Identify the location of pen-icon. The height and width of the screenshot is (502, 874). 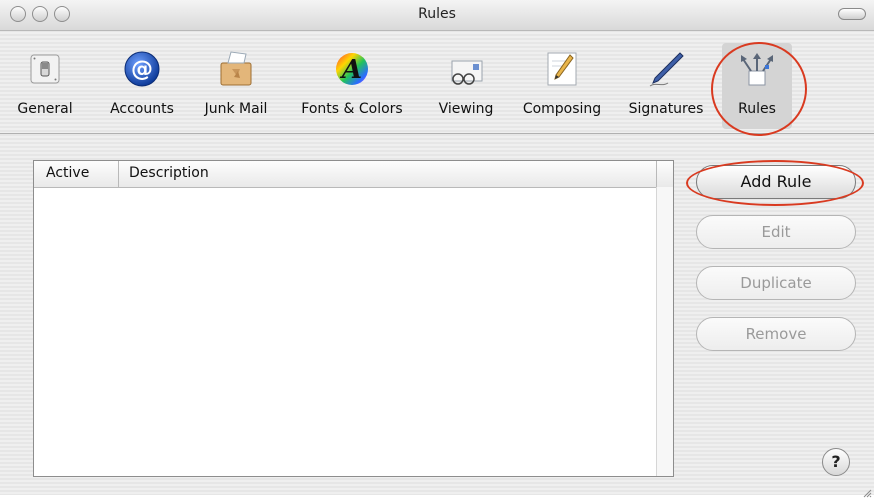
(666, 69).